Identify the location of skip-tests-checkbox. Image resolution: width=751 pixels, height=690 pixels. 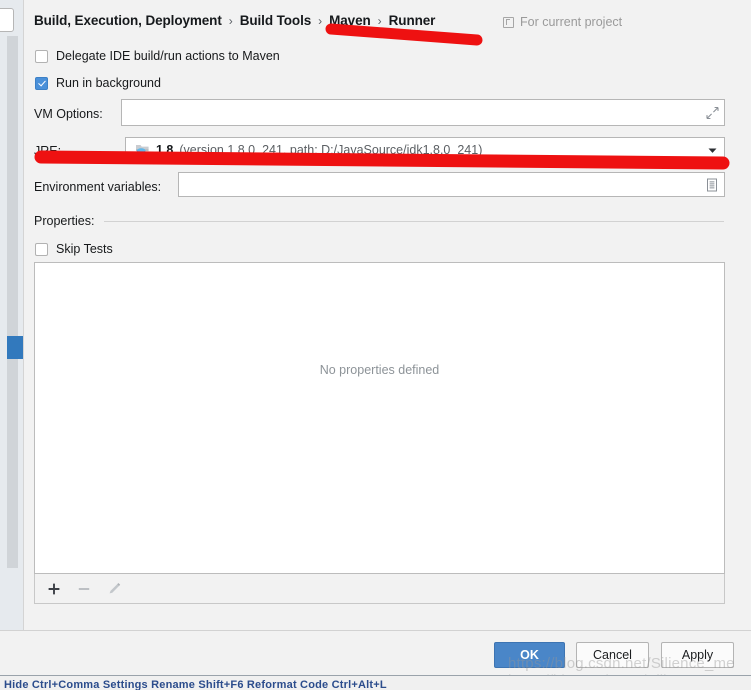
(41, 249).